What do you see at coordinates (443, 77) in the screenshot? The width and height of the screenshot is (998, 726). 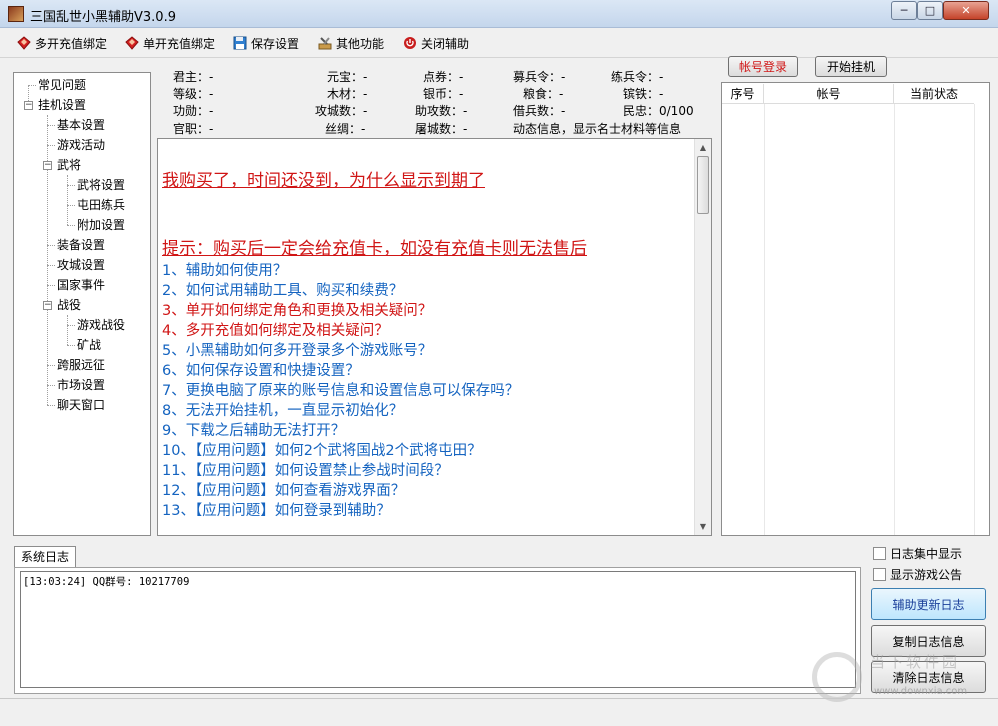 I see `info-dianquan: 点券：-` at bounding box center [443, 77].